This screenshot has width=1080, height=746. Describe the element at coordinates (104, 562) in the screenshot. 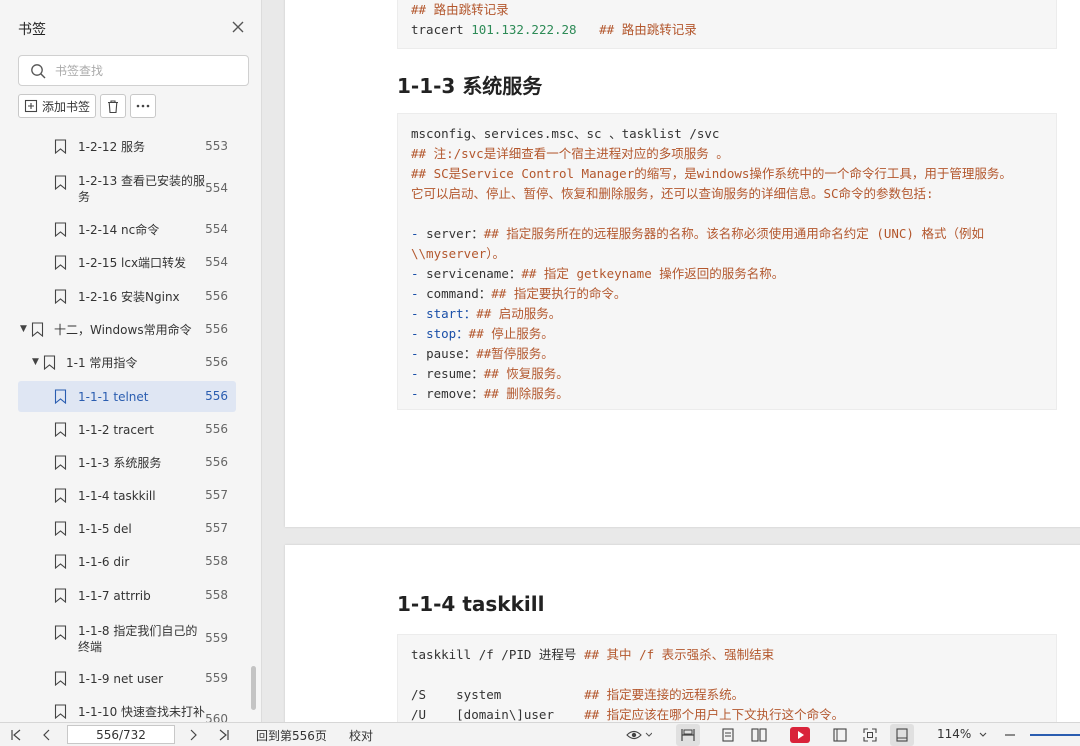

I see `bookmark-label: 1-1-6 dir` at that location.